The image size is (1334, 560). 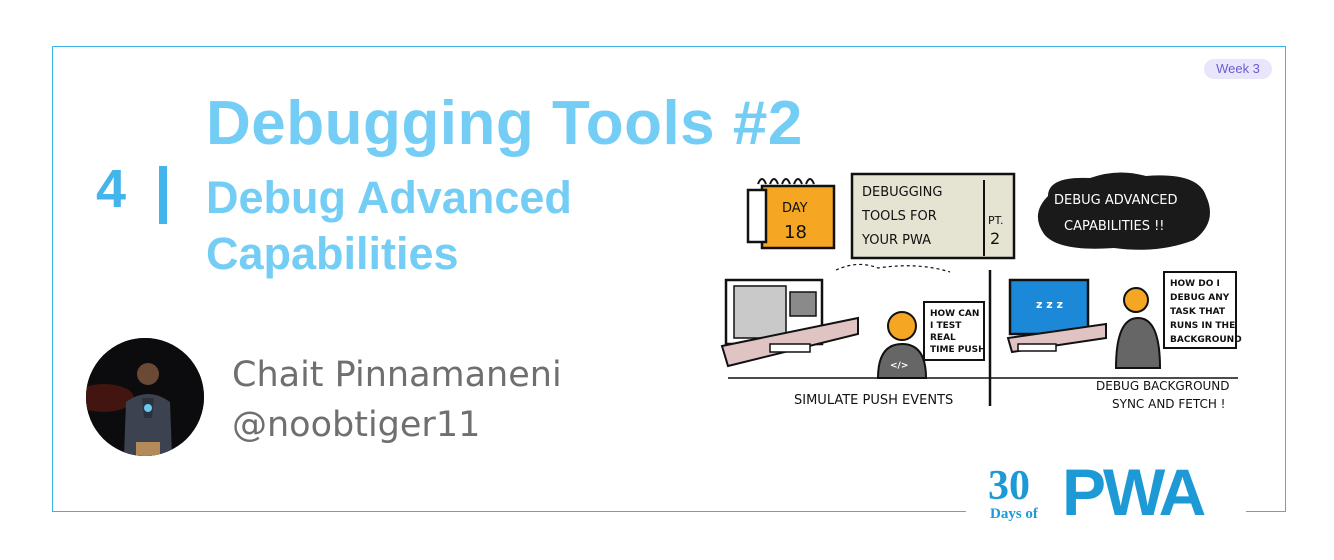 What do you see at coordinates (899, 216) in the screenshot?
I see `header-line-2: TOOLS FOR` at bounding box center [899, 216].